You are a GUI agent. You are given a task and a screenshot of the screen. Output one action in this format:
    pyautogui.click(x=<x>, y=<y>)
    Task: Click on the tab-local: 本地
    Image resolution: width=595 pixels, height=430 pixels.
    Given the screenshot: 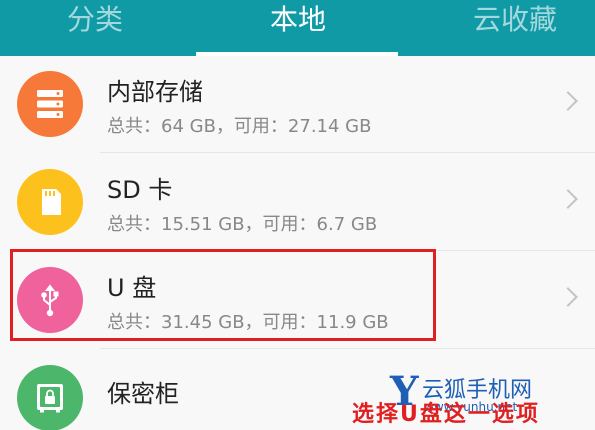 What is the action you would take?
    pyautogui.click(x=298, y=28)
    